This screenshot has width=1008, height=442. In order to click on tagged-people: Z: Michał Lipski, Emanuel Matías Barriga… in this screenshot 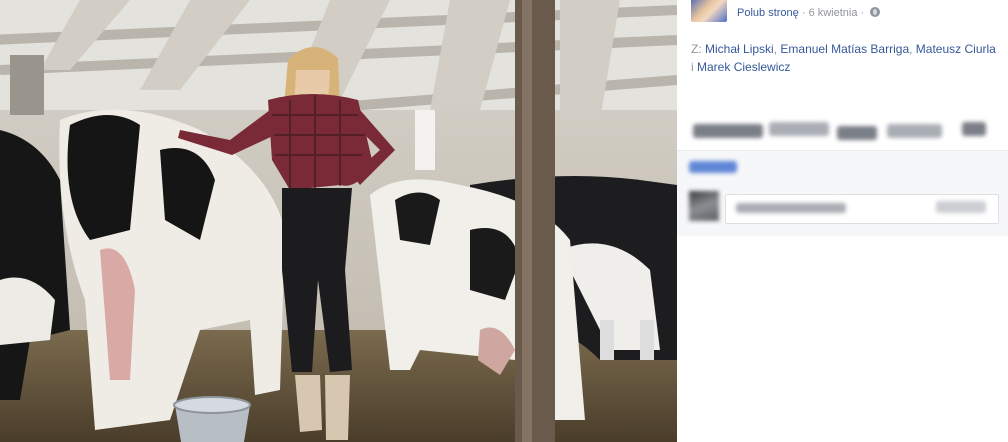, I will do `click(843, 58)`.